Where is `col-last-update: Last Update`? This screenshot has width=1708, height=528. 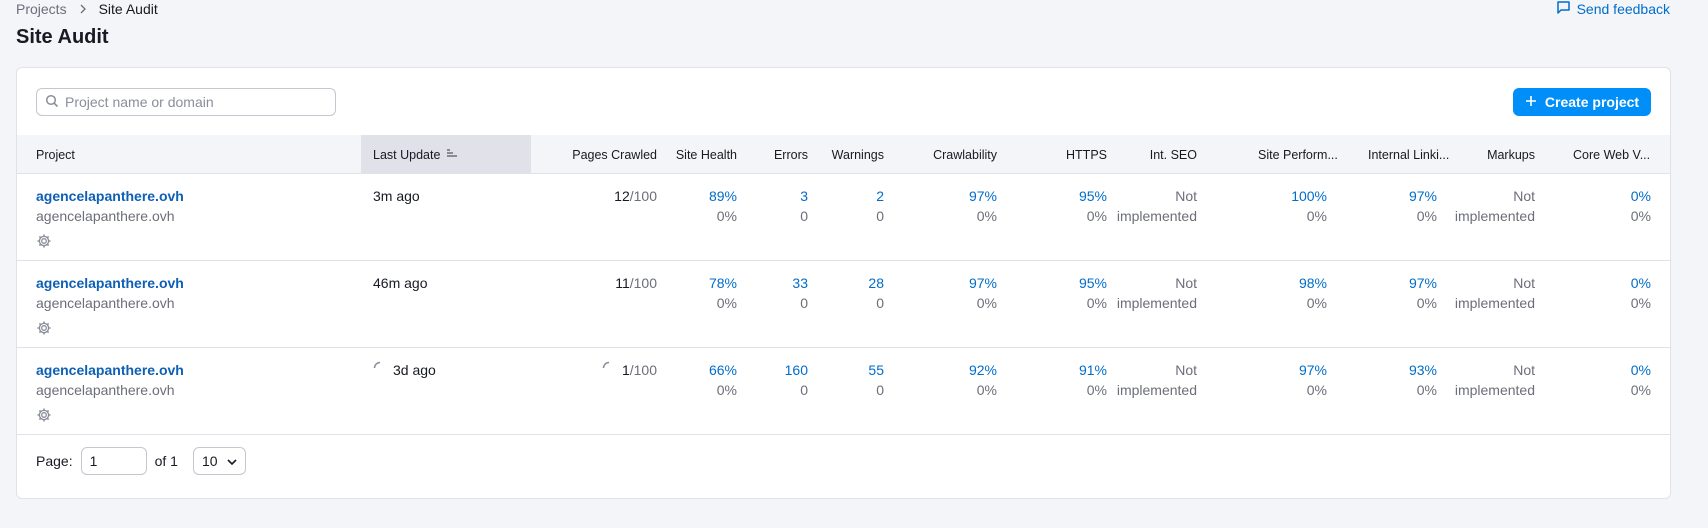
col-last-update: Last Update is located at coordinates (446, 154).